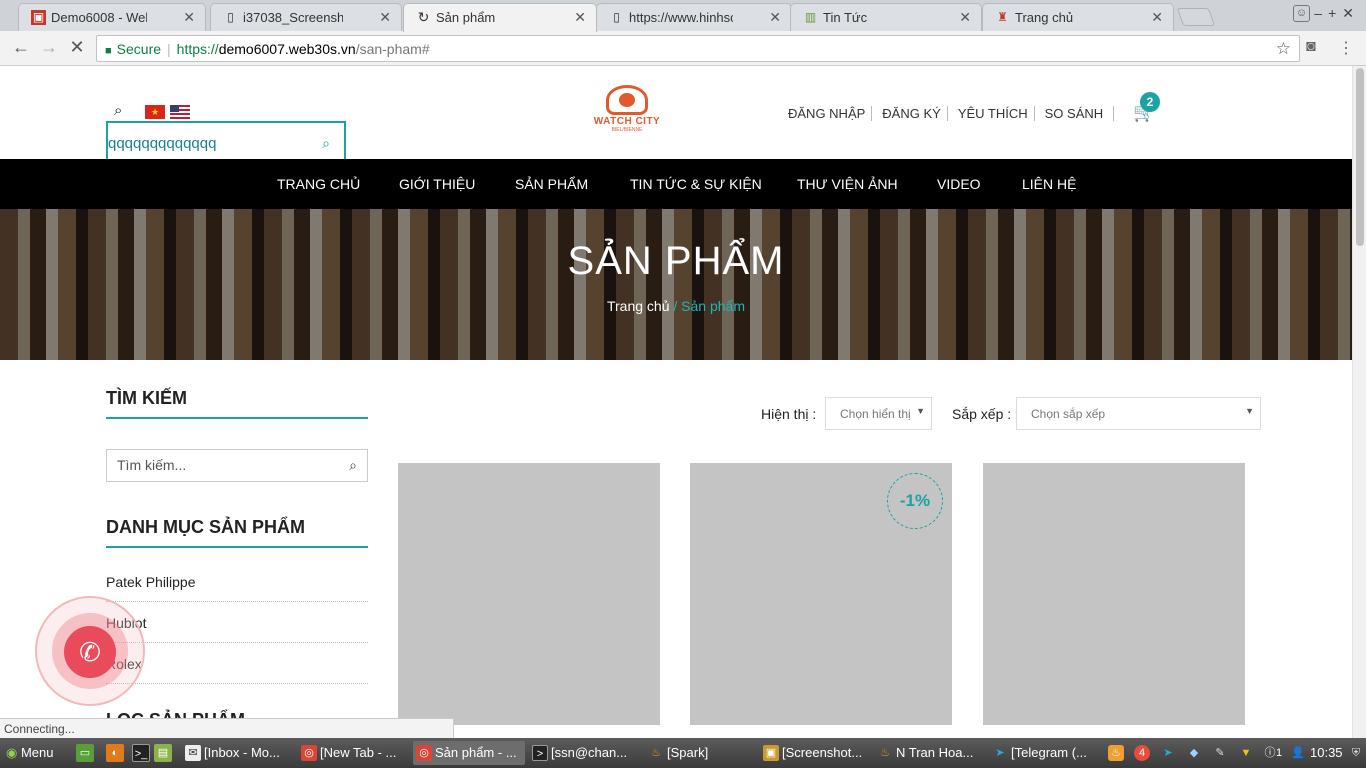 This screenshot has width=1366, height=768. I want to click on notification-badge: 4, so click(1142, 753).